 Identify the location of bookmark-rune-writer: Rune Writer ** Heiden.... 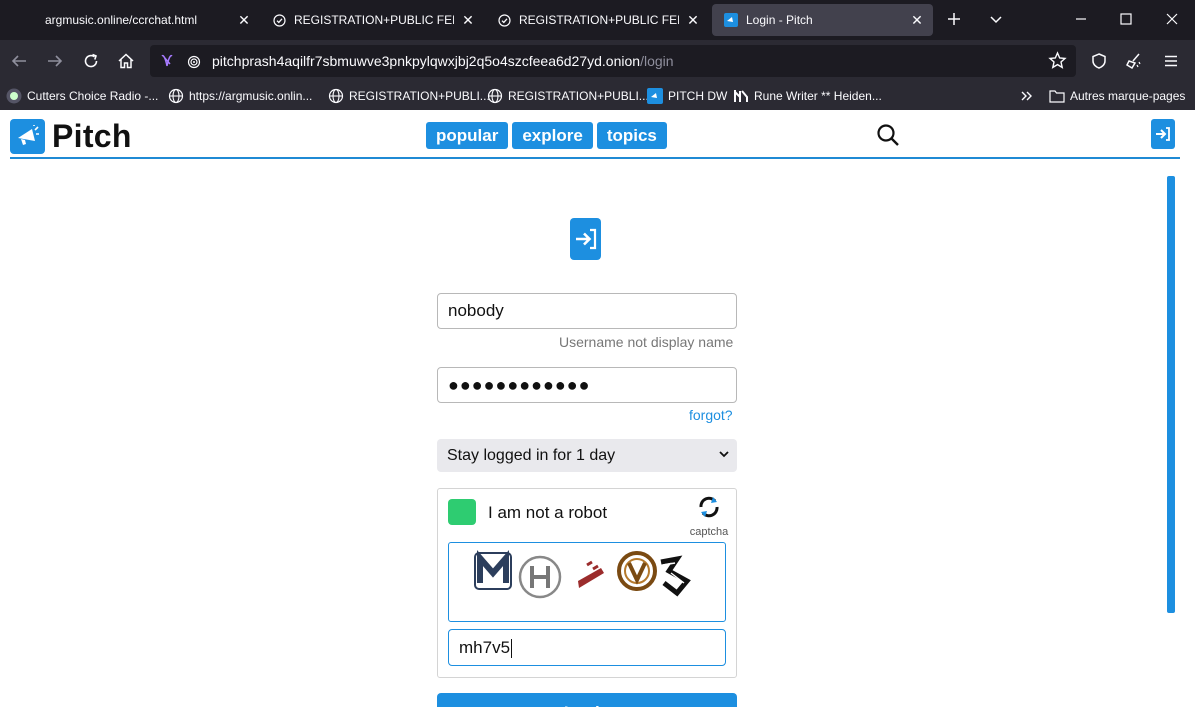
(807, 96).